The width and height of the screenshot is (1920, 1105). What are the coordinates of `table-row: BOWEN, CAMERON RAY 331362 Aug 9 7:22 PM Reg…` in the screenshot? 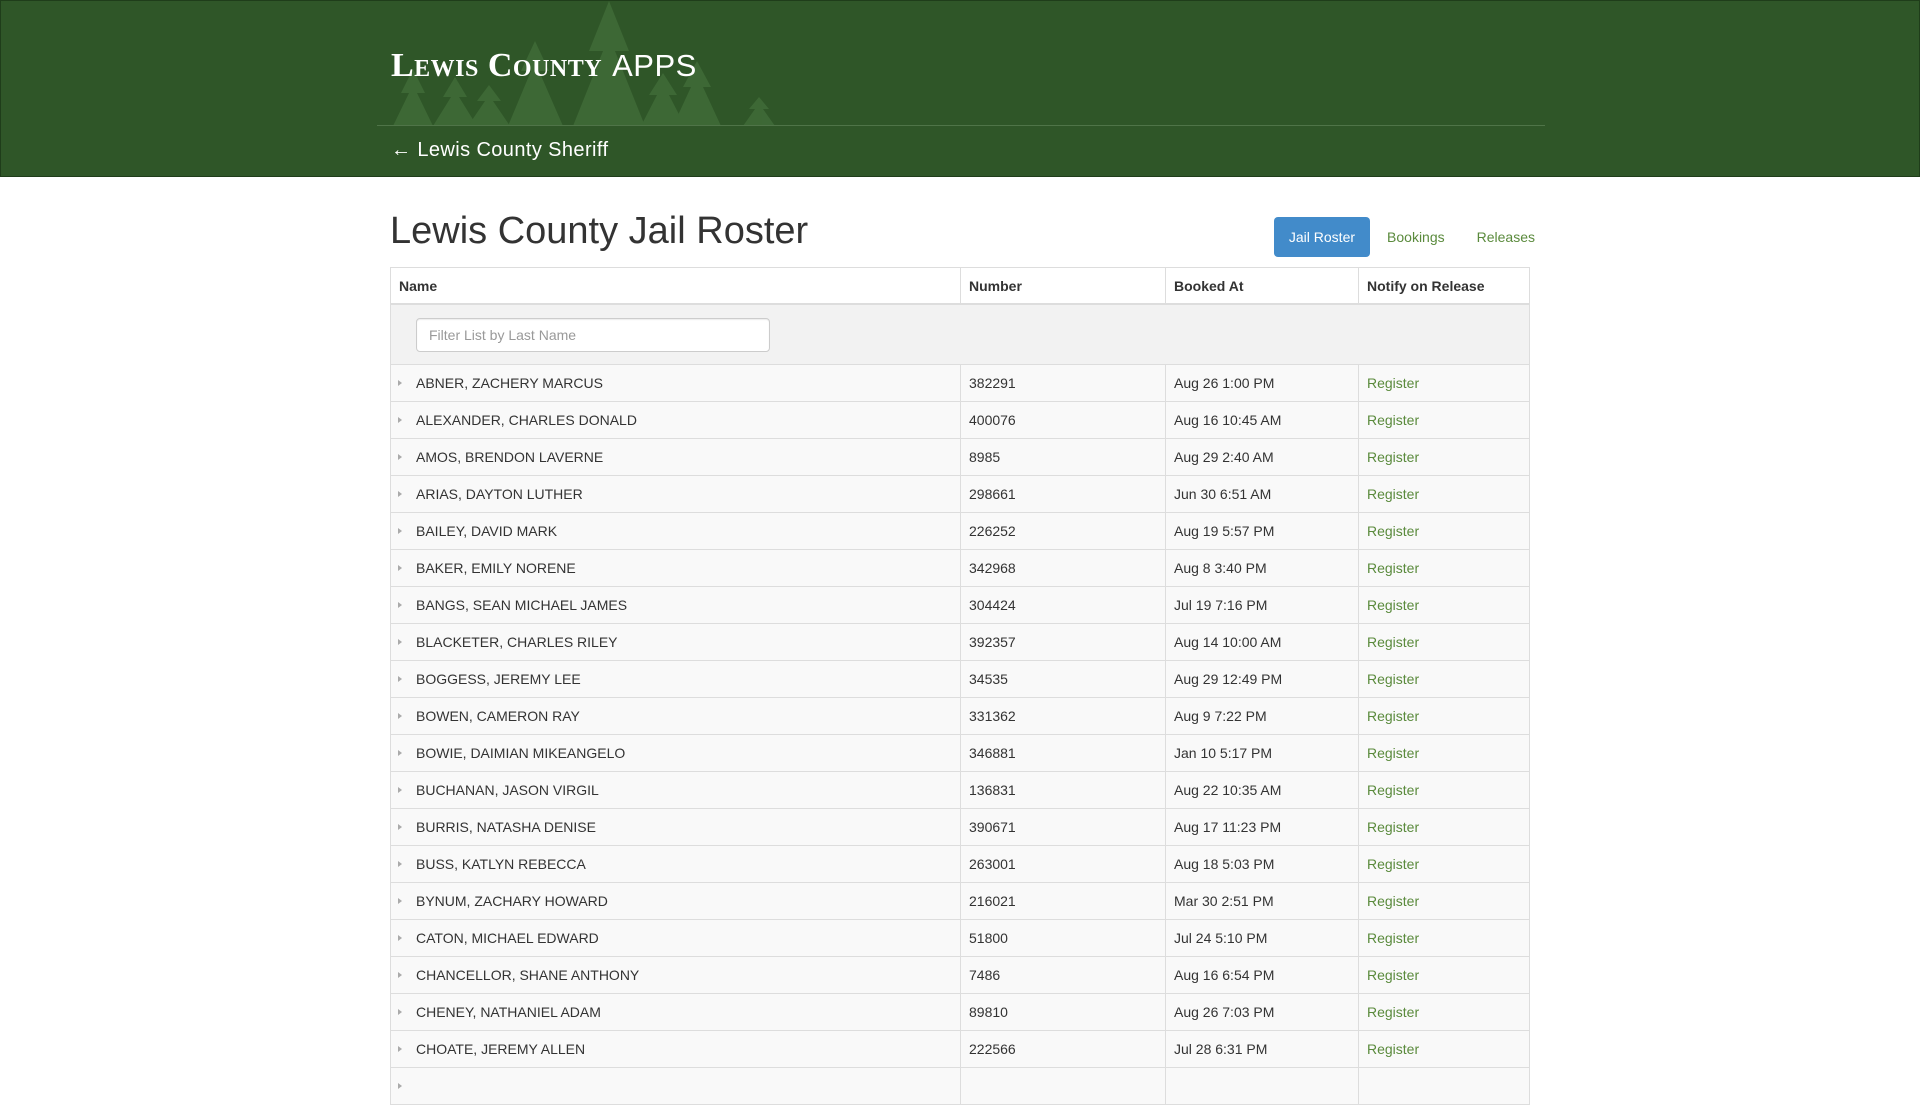 It's located at (960, 716).